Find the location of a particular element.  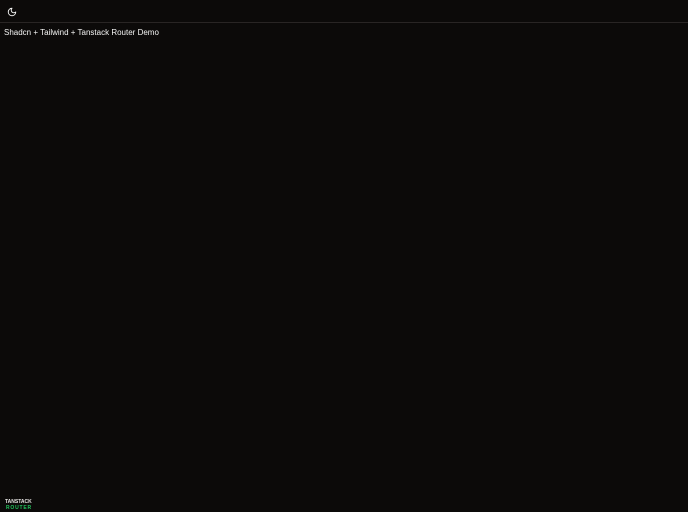

page-title: Shadcn + Tailwind + Tanstack Router Demo is located at coordinates (81, 32).